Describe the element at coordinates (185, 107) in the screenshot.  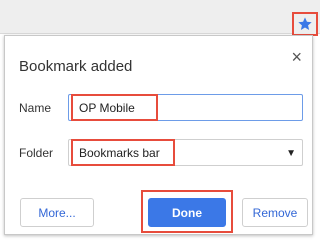
I see `name-input: OP Mobile` at that location.